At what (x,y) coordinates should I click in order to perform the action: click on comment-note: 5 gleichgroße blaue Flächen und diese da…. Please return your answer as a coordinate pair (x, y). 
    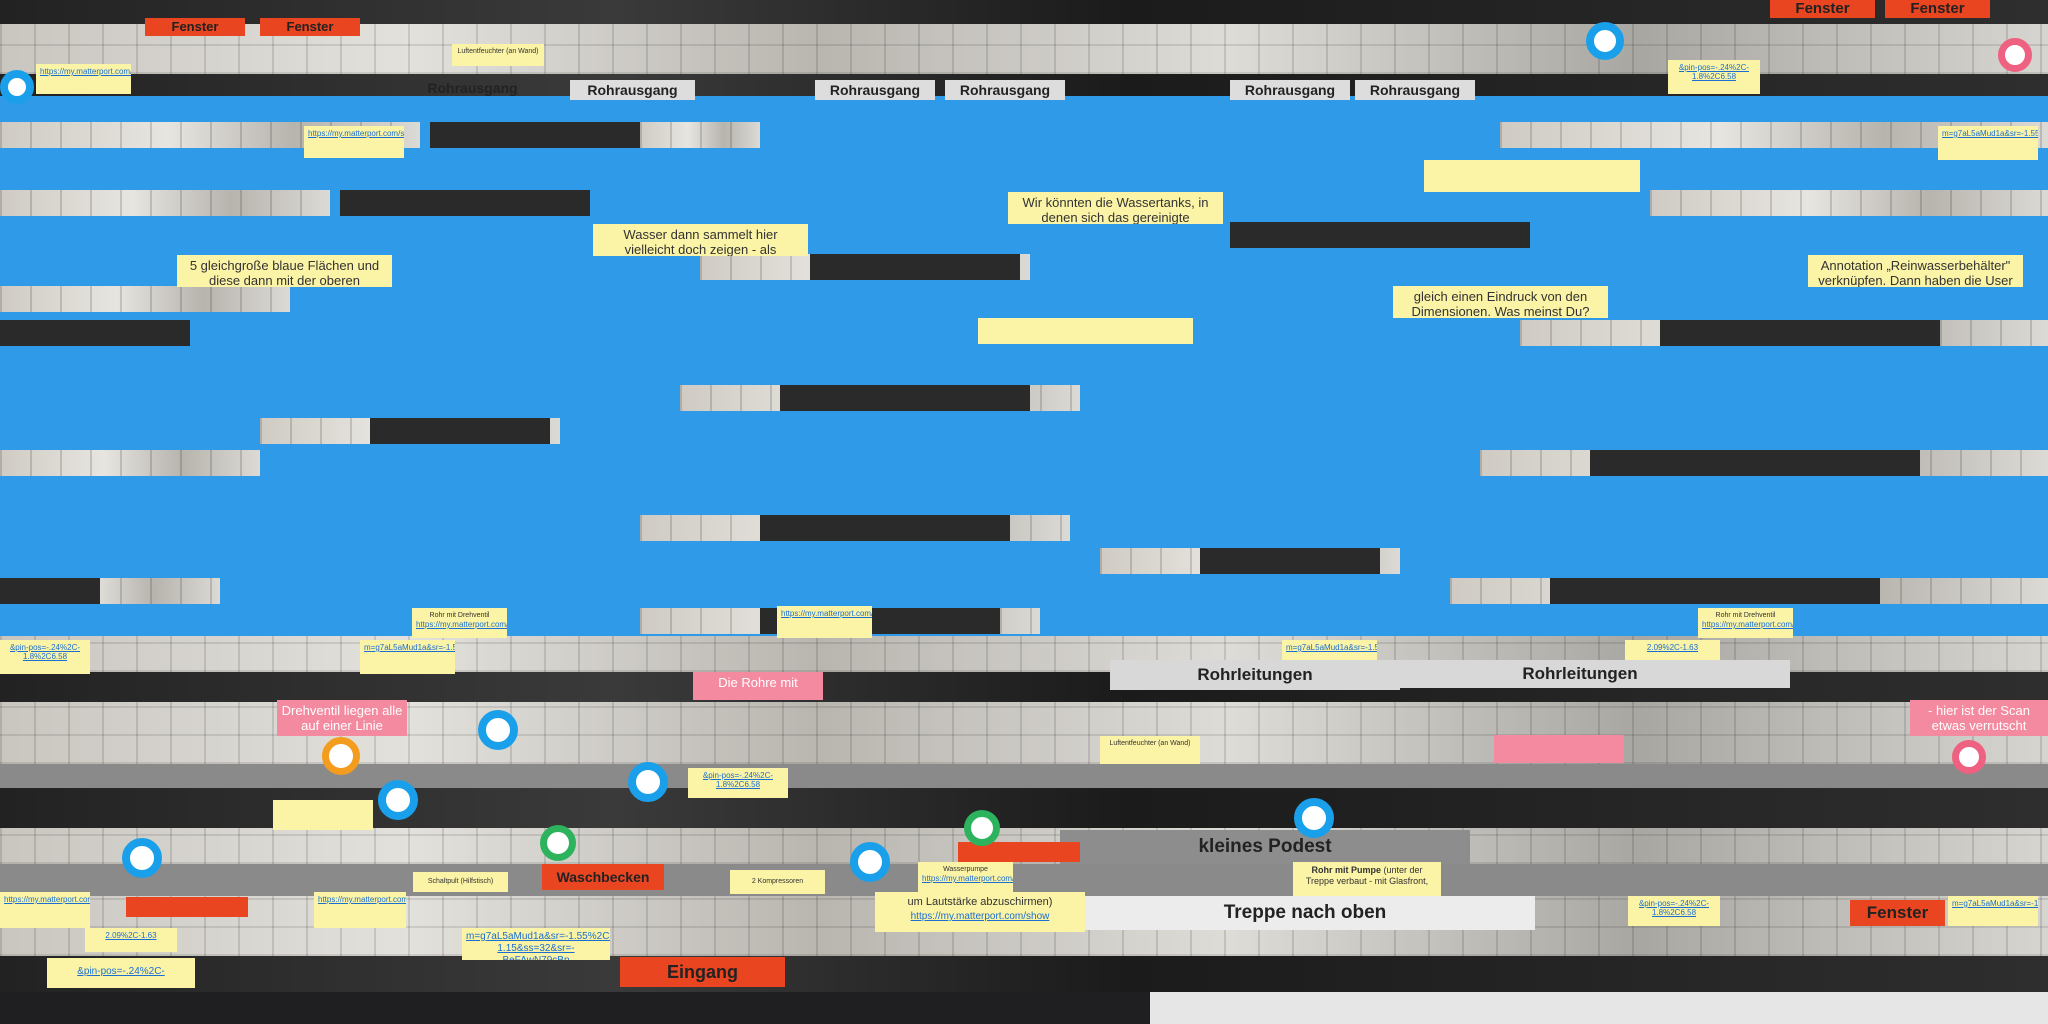
    Looking at the image, I should click on (284, 271).